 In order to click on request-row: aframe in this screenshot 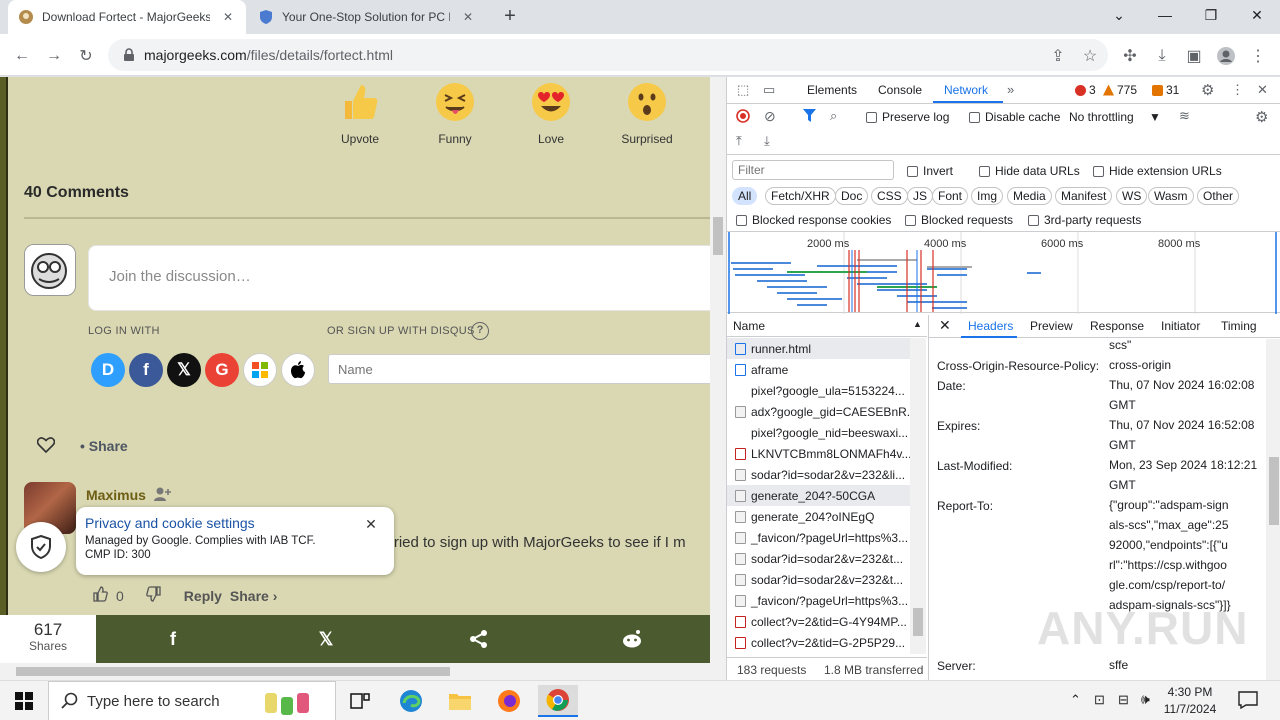, I will do `click(818, 369)`.